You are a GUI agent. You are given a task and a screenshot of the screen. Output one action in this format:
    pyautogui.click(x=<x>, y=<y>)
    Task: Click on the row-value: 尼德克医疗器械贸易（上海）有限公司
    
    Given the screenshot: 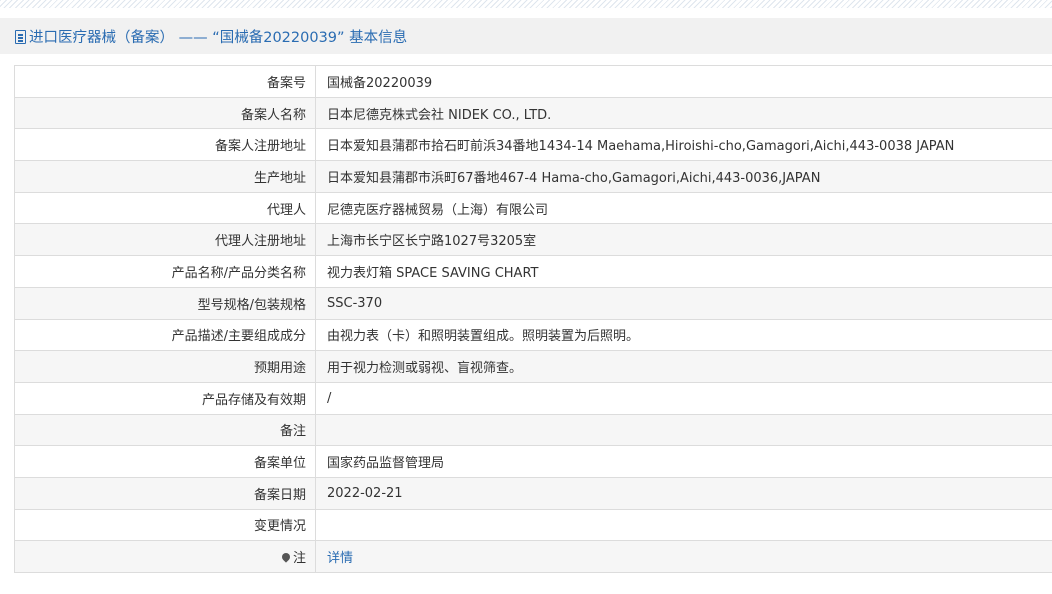 What is the action you would take?
    pyautogui.click(x=683, y=208)
    